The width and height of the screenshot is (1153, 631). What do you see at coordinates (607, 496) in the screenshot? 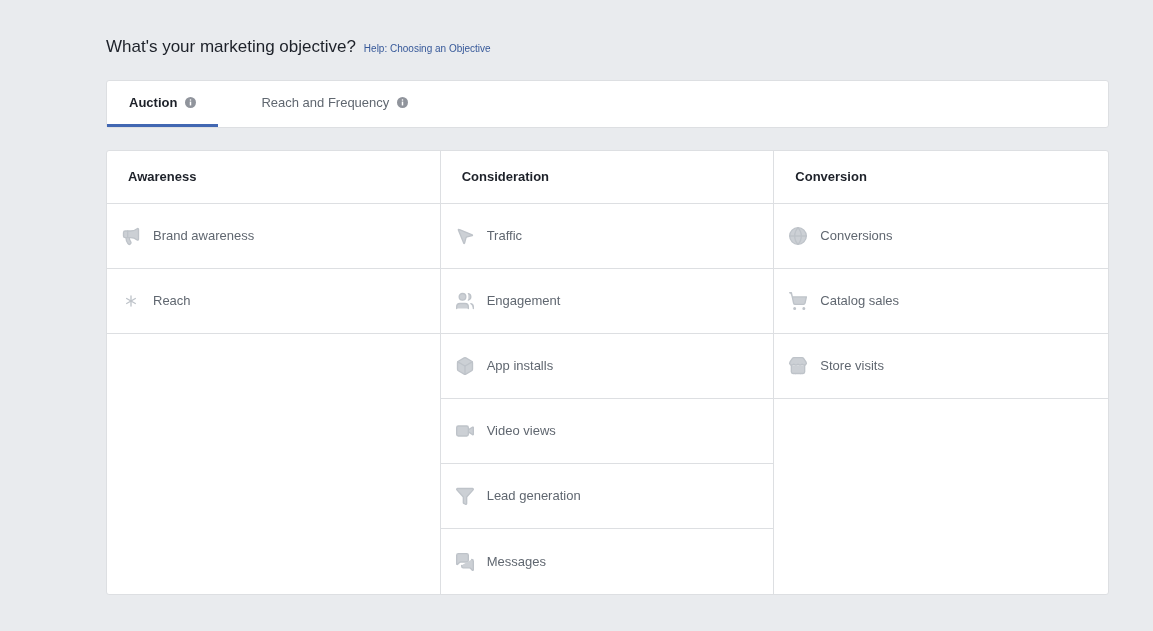
I see `objective-option: Lead generation` at bounding box center [607, 496].